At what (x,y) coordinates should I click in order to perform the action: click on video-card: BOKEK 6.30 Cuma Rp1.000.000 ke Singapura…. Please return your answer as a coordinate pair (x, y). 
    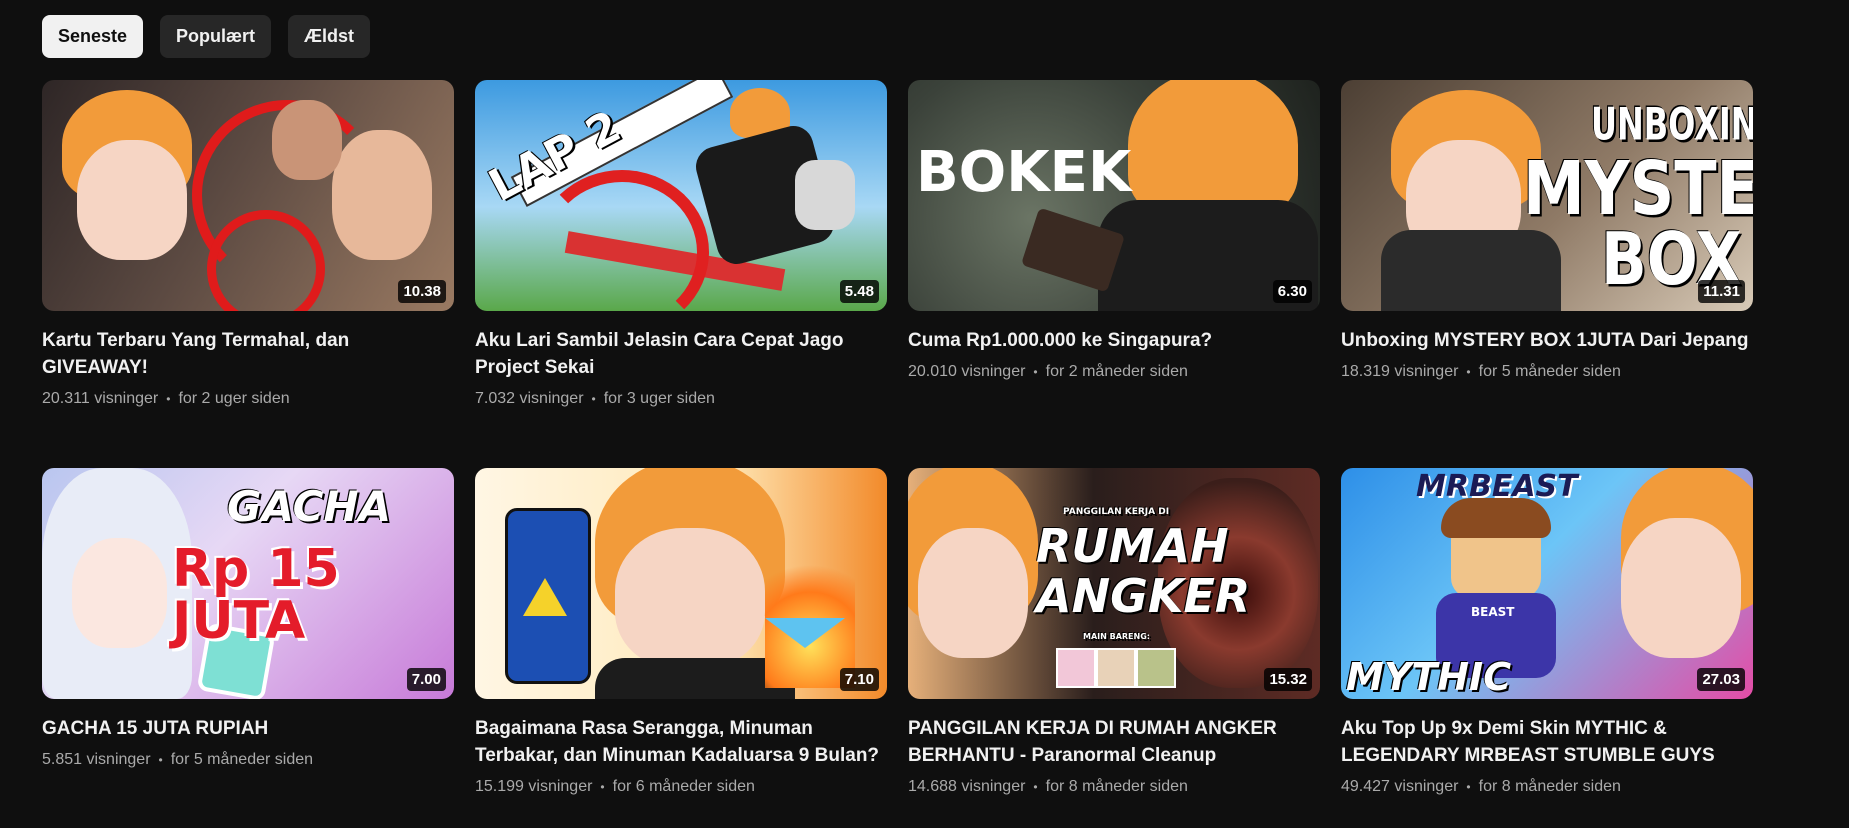
    Looking at the image, I should click on (1114, 274).